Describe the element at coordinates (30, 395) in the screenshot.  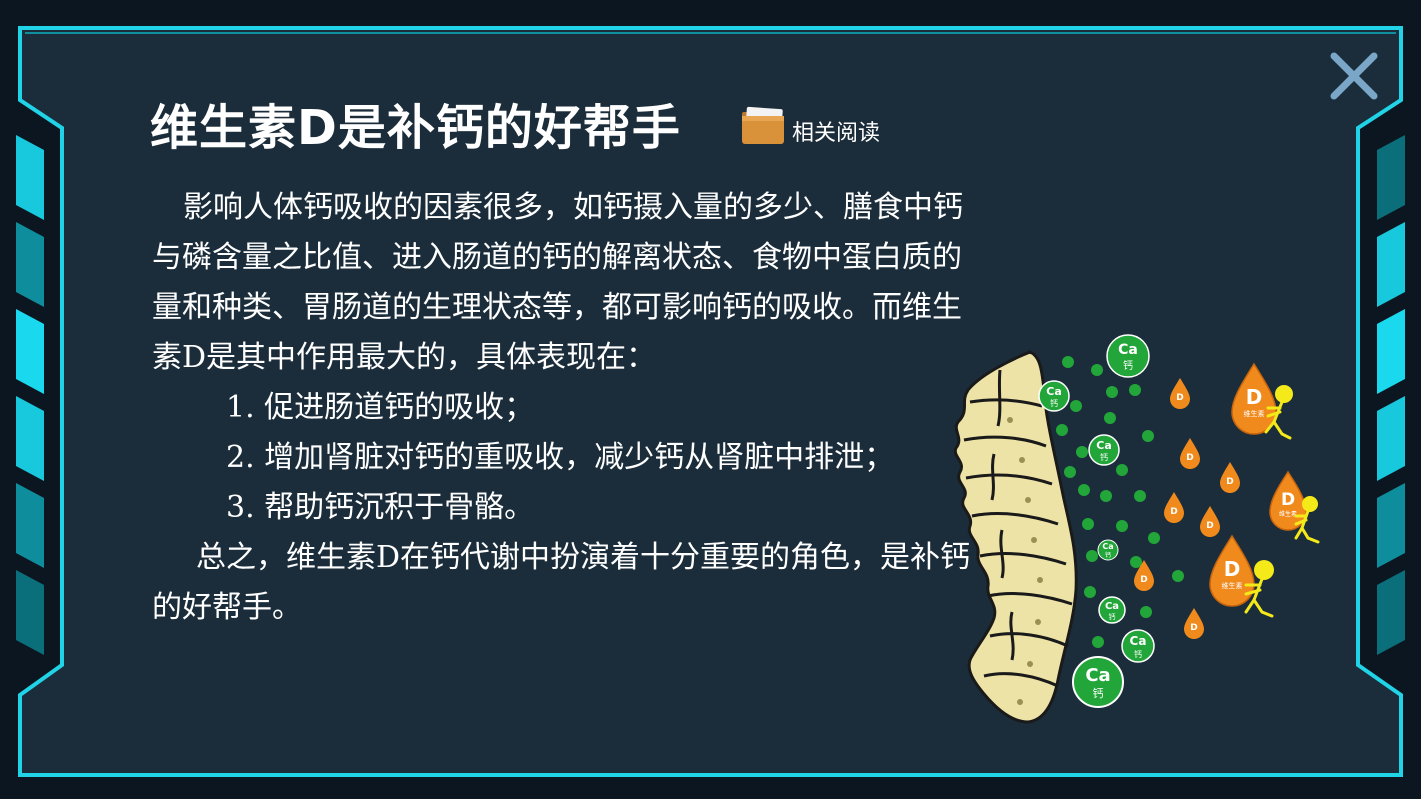
I see `left-decor-tabs` at that location.